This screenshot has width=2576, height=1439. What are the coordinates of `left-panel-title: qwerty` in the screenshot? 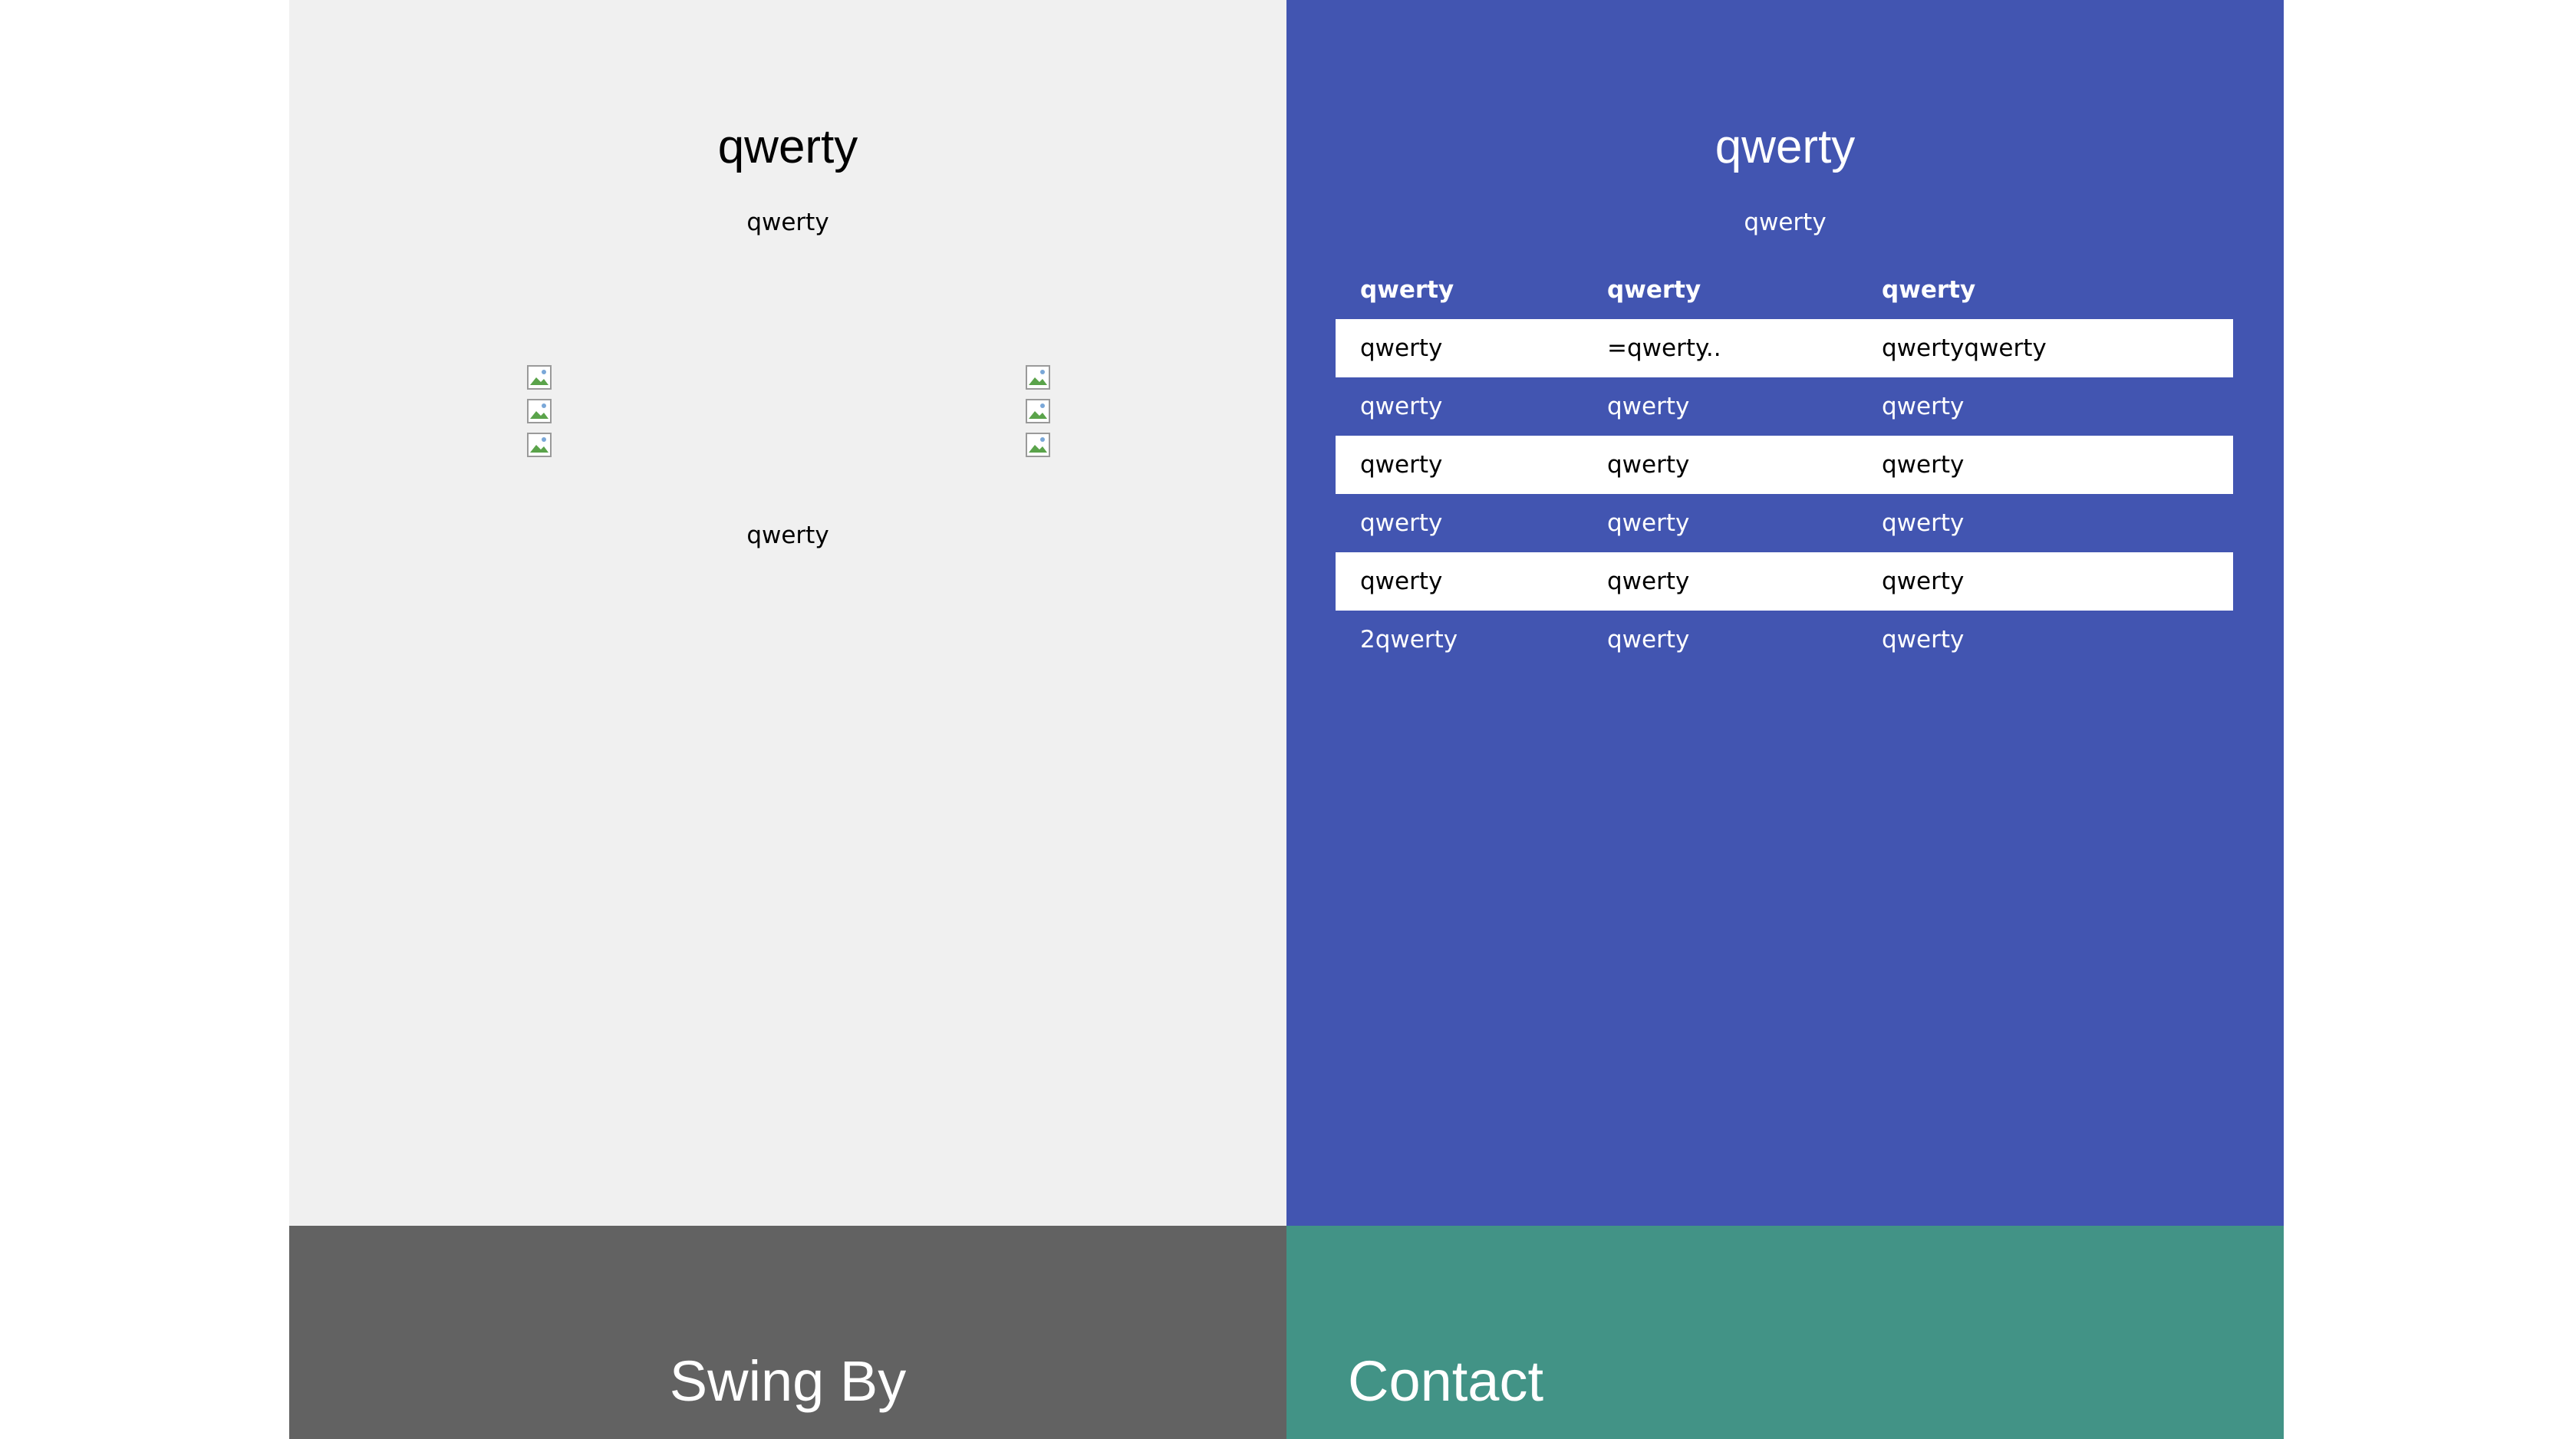 It's located at (787, 146).